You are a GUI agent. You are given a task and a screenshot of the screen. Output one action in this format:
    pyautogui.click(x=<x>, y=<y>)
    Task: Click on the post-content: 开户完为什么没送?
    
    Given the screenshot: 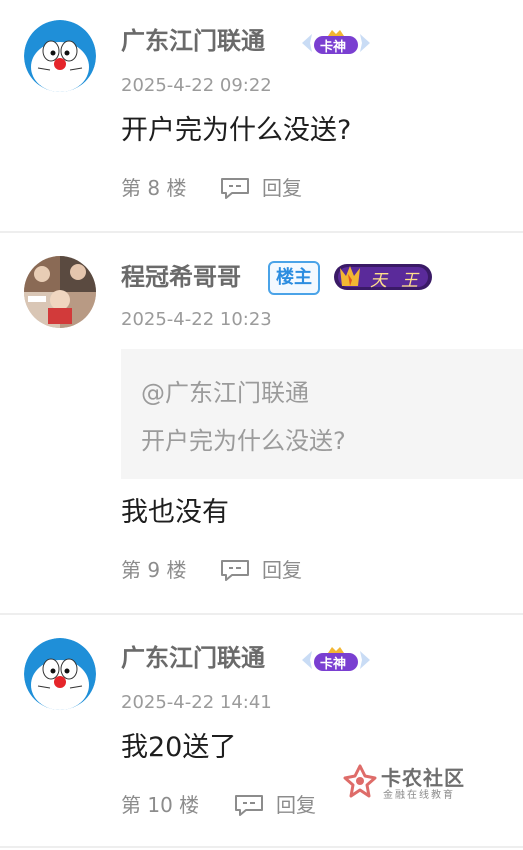 What is the action you would take?
    pyautogui.click(x=236, y=130)
    